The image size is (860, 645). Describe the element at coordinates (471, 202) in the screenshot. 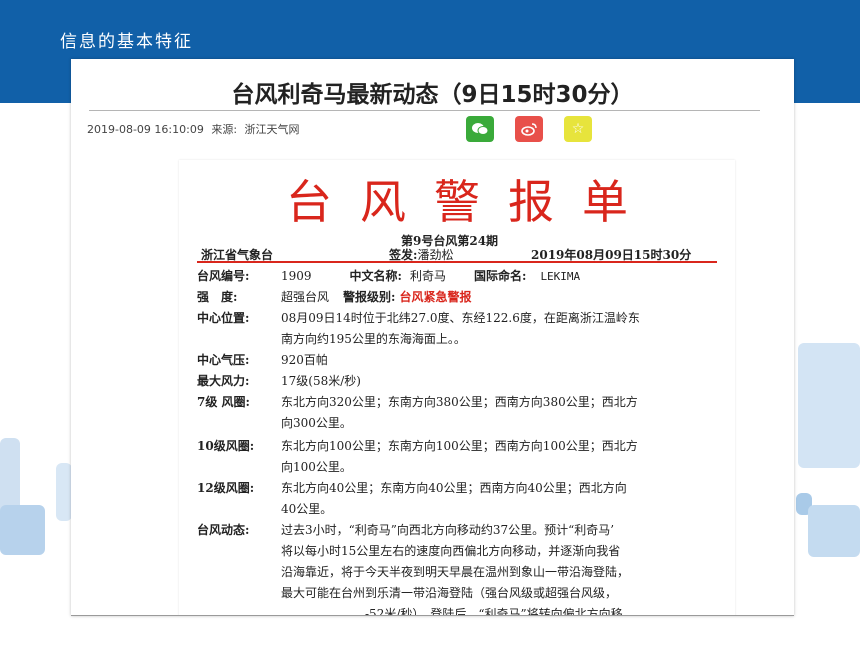

I see `bulletin-heading: 台风警报单` at that location.